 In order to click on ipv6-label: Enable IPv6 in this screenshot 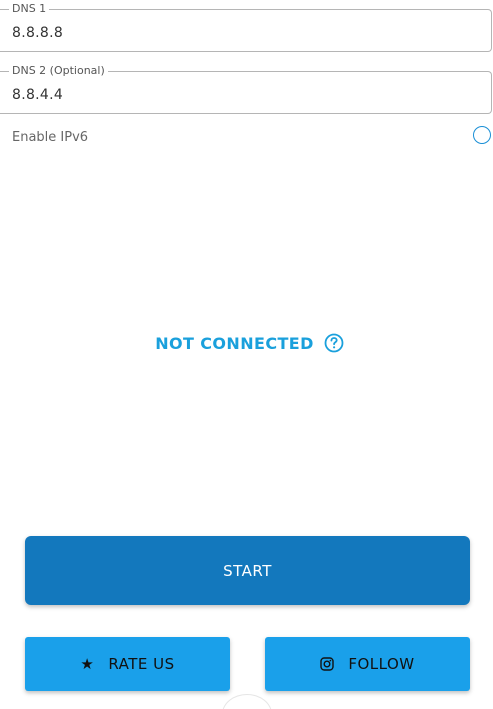, I will do `click(50, 137)`.